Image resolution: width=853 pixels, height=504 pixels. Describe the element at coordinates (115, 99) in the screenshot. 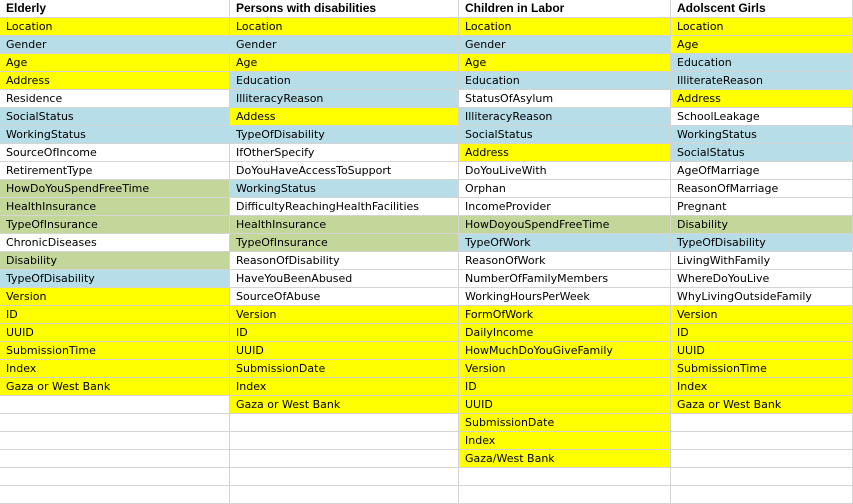

I see `spreadsheet-cell: Residence` at that location.